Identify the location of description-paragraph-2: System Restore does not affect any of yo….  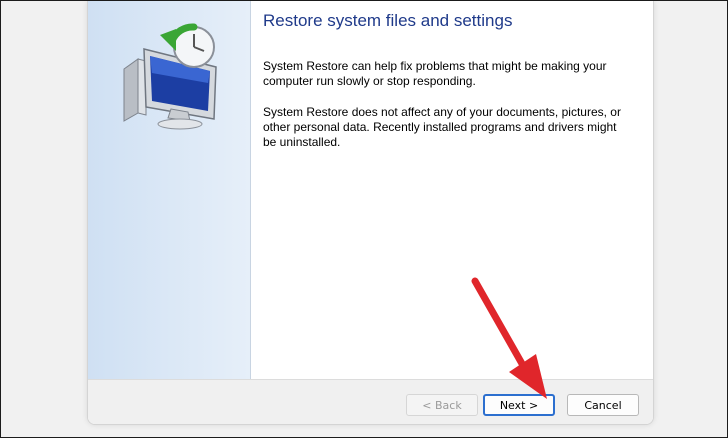
(442, 127).